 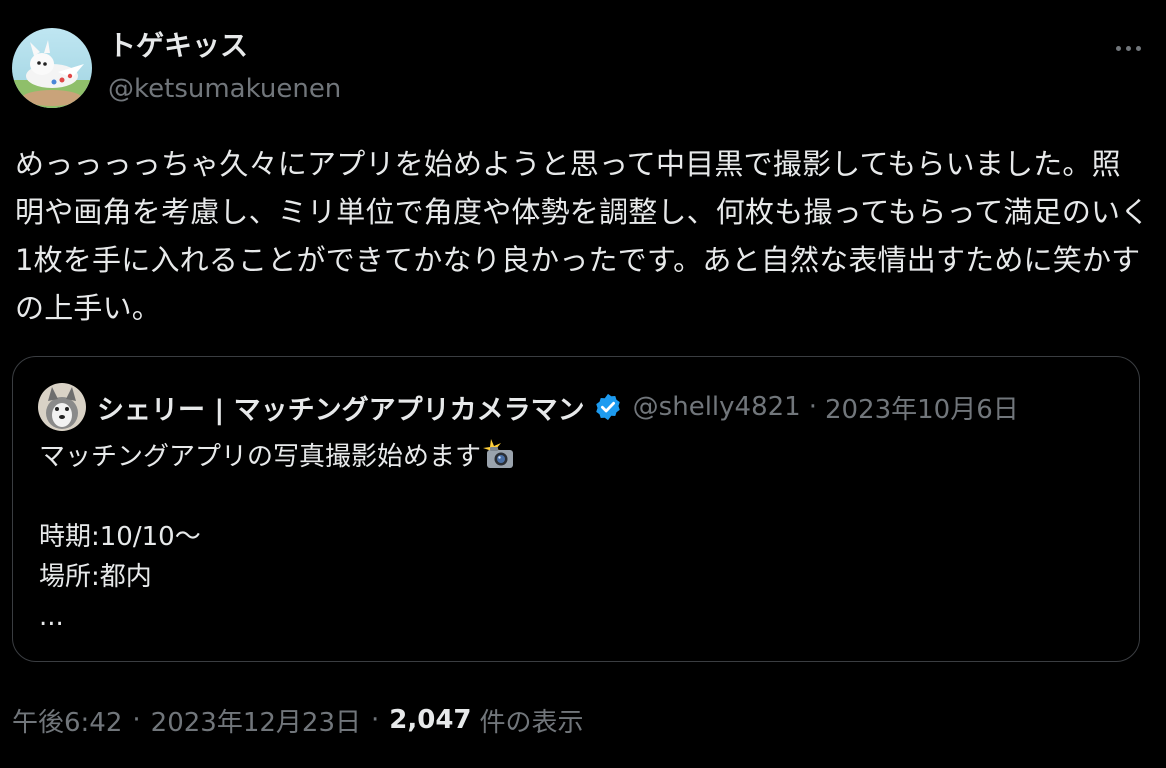 What do you see at coordinates (717, 407) in the screenshot?
I see `quote-author-handle: @shelly4821` at bounding box center [717, 407].